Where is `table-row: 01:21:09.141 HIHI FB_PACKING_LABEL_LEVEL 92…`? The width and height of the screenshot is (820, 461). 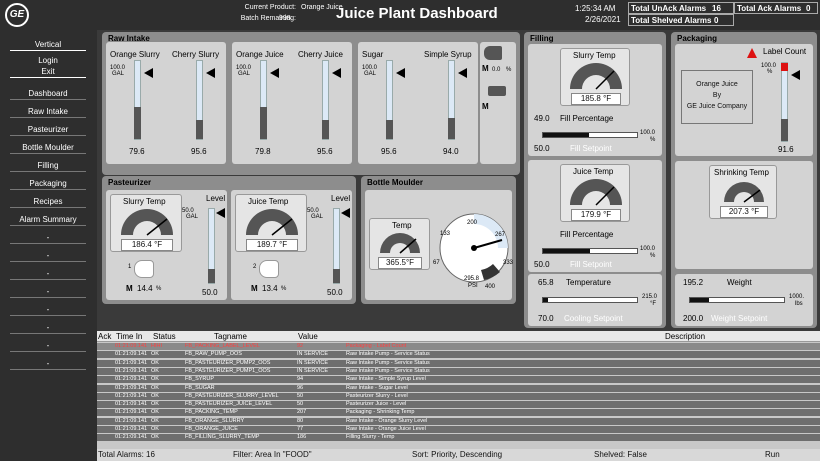 table-row: 01:21:09.141 HIHI FB_PACKING_LABEL_LEVEL 92… is located at coordinates (458, 346).